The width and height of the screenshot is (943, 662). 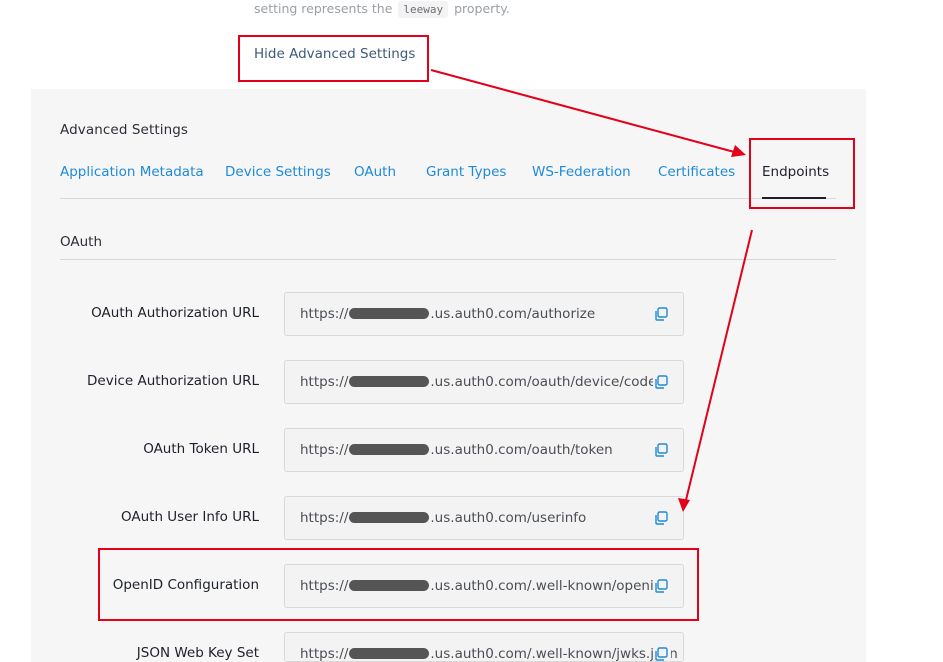 I want to click on oauth-authorization-url-label: OAuth Authorization URL, so click(x=175, y=313).